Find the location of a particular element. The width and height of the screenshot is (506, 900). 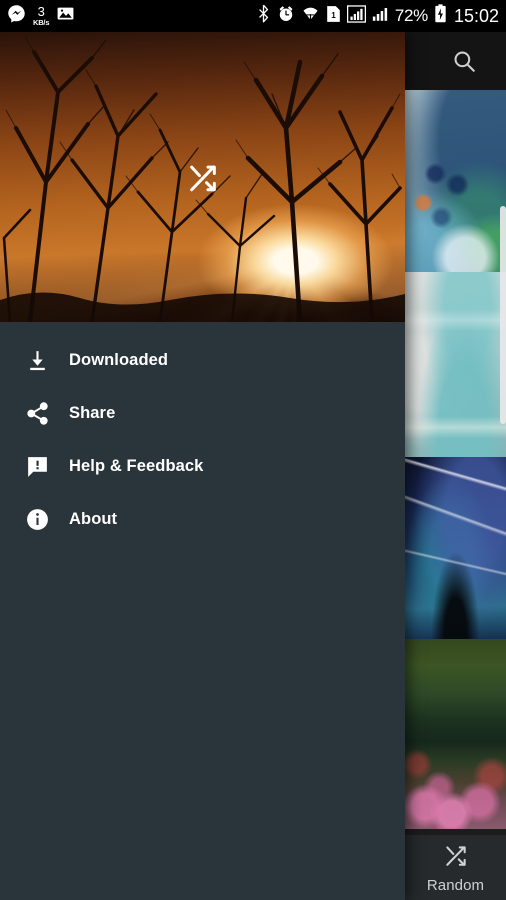

menu-item-label: Share is located at coordinates (92, 413).